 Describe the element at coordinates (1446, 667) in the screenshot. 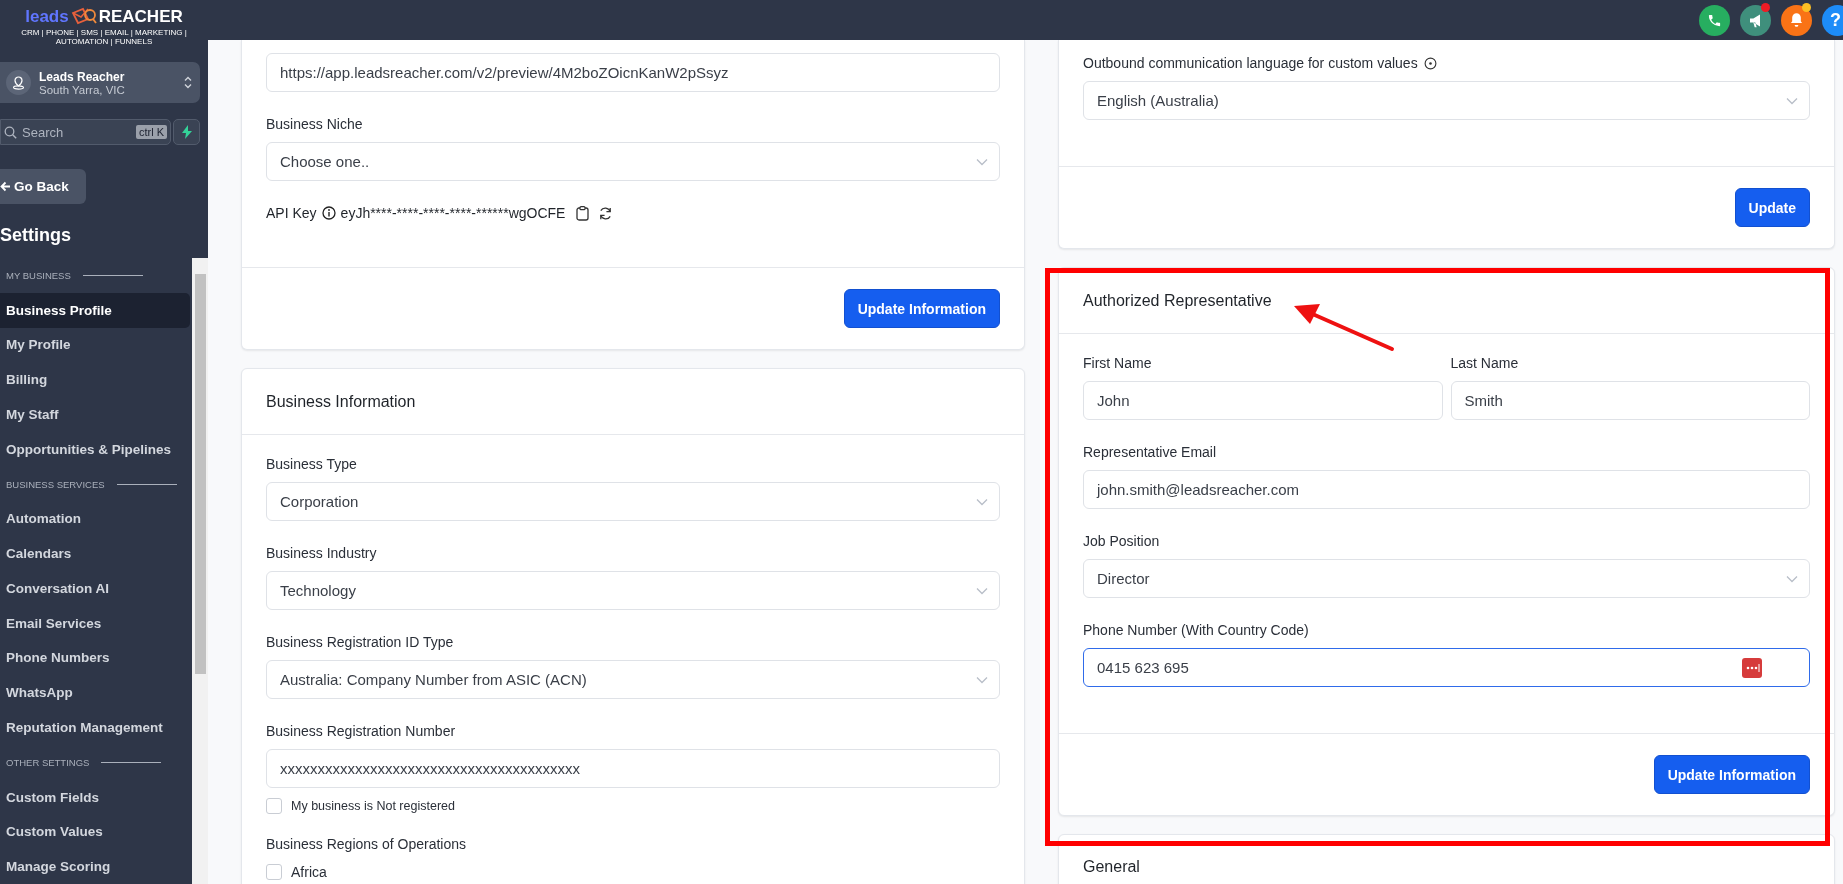

I see `input-field: 0415 623 695` at that location.